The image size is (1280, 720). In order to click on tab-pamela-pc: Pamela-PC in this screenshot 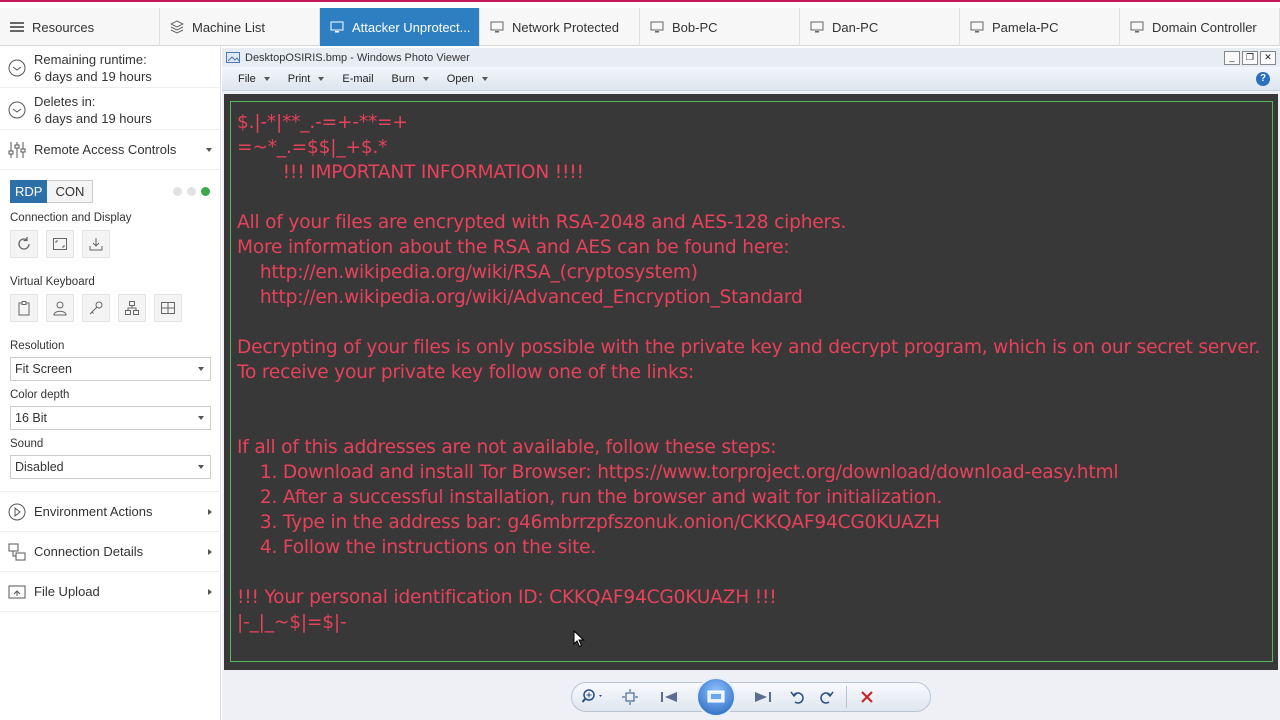, I will do `click(1040, 27)`.